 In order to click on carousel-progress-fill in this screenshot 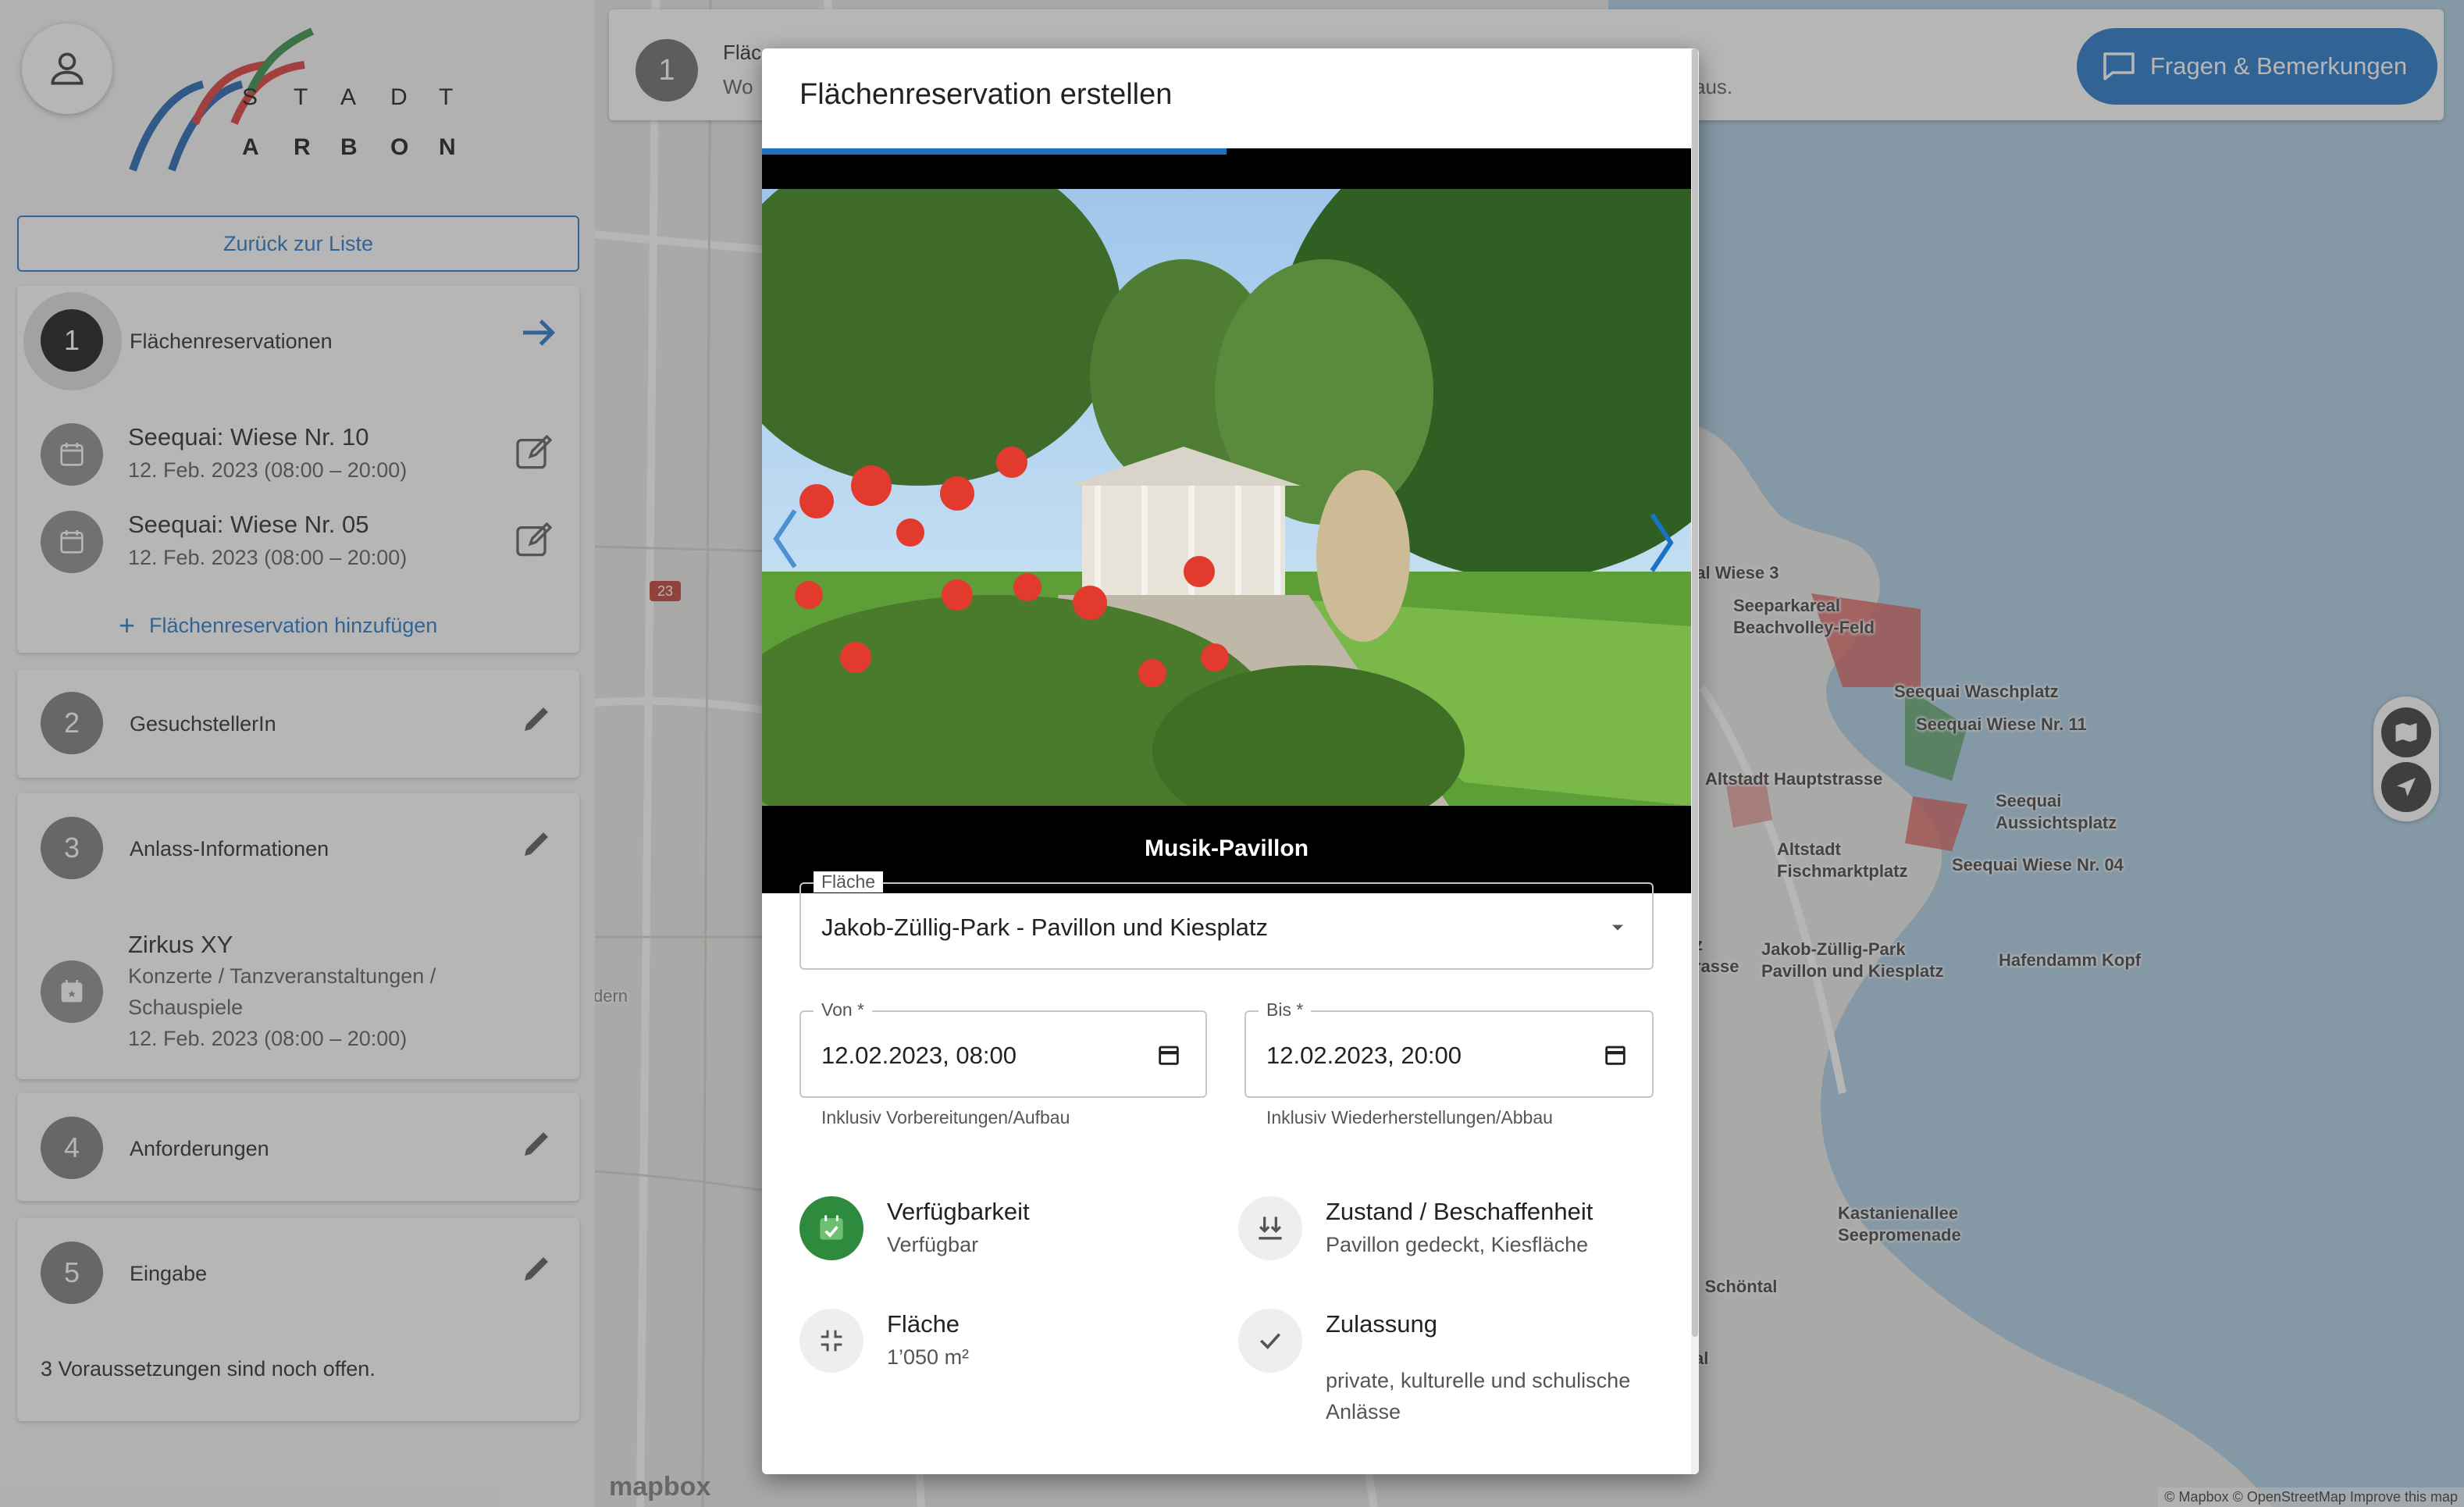, I will do `click(995, 151)`.